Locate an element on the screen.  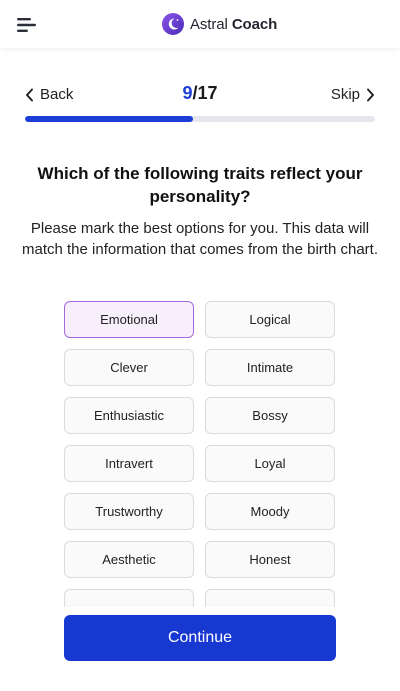
step-counter: 9/17 is located at coordinates (200, 93).